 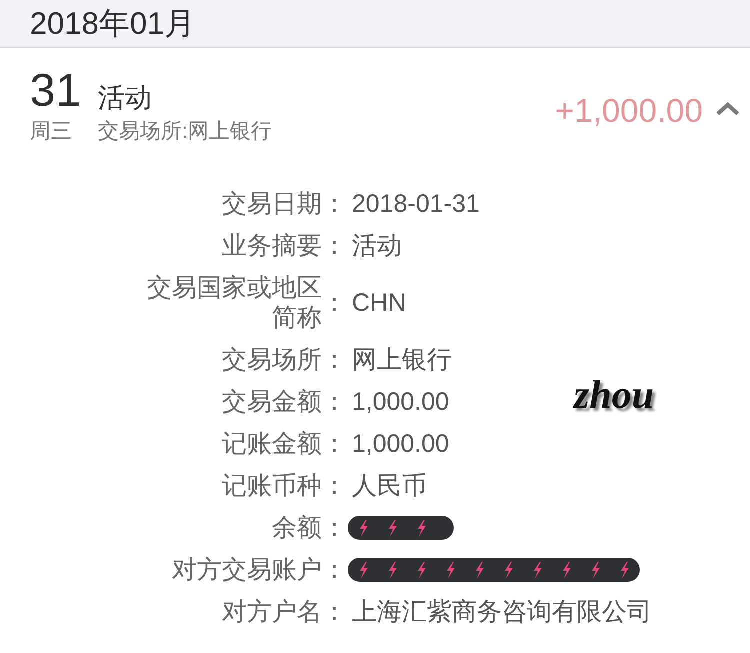 What do you see at coordinates (51, 132) in the screenshot?
I see `weekday-label: 周三` at bounding box center [51, 132].